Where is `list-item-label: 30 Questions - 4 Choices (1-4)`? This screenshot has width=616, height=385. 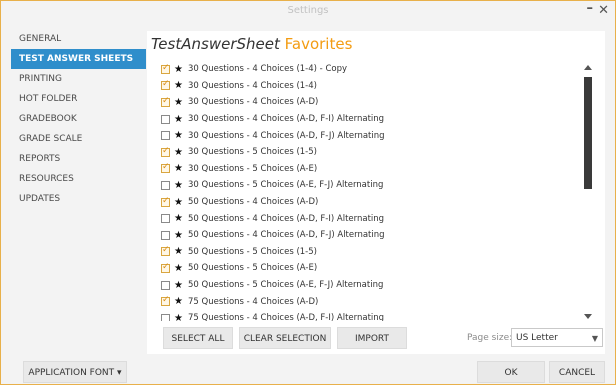 list-item-label: 30 Questions - 4 Choices (1-4) is located at coordinates (252, 85).